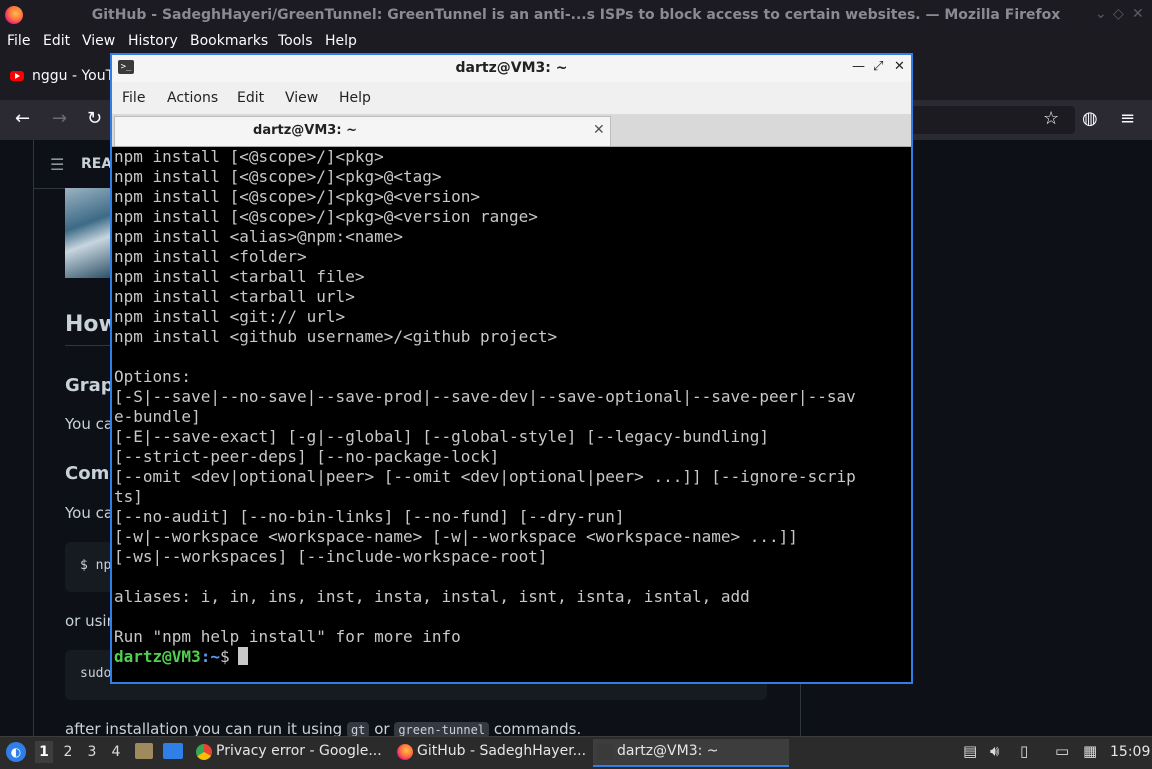  Describe the element at coordinates (97, 164) in the screenshot. I see `readme-label: REA` at that location.